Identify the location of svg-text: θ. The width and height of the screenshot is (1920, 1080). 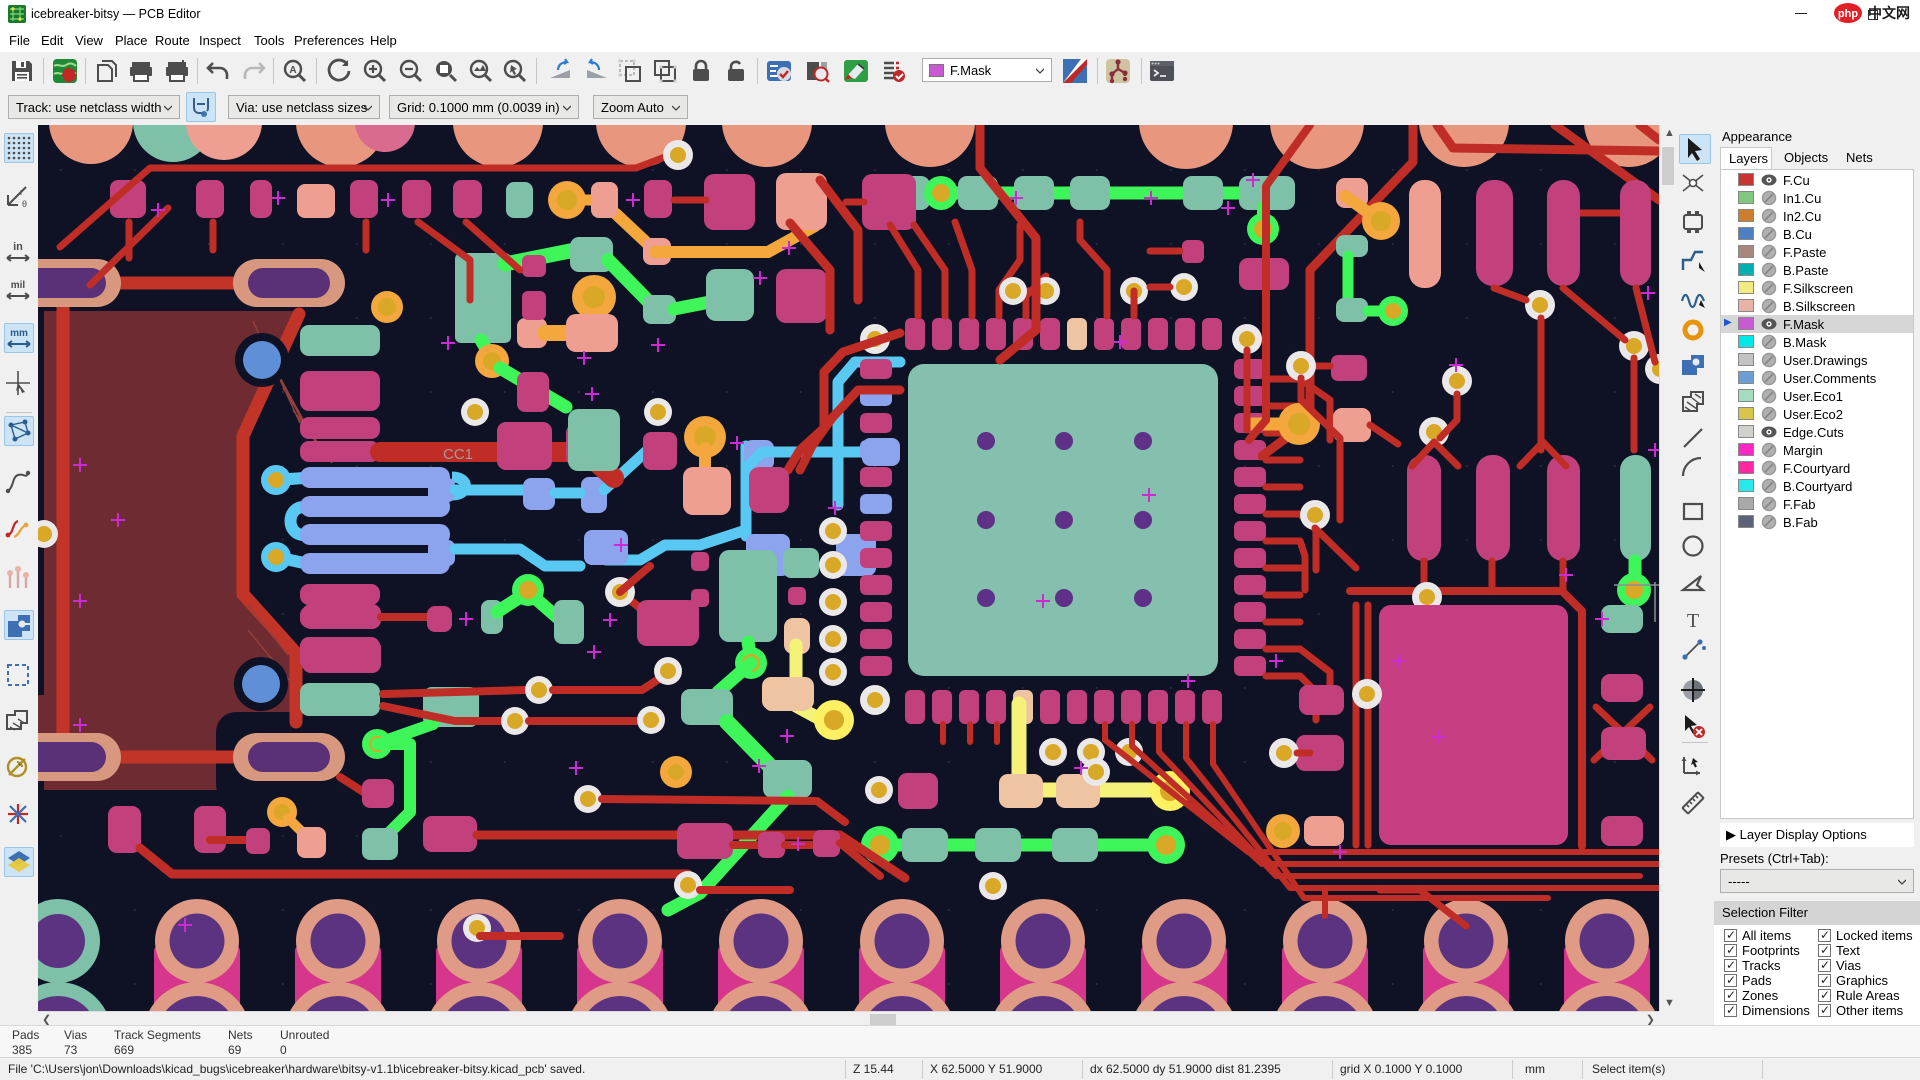
(24, 204).